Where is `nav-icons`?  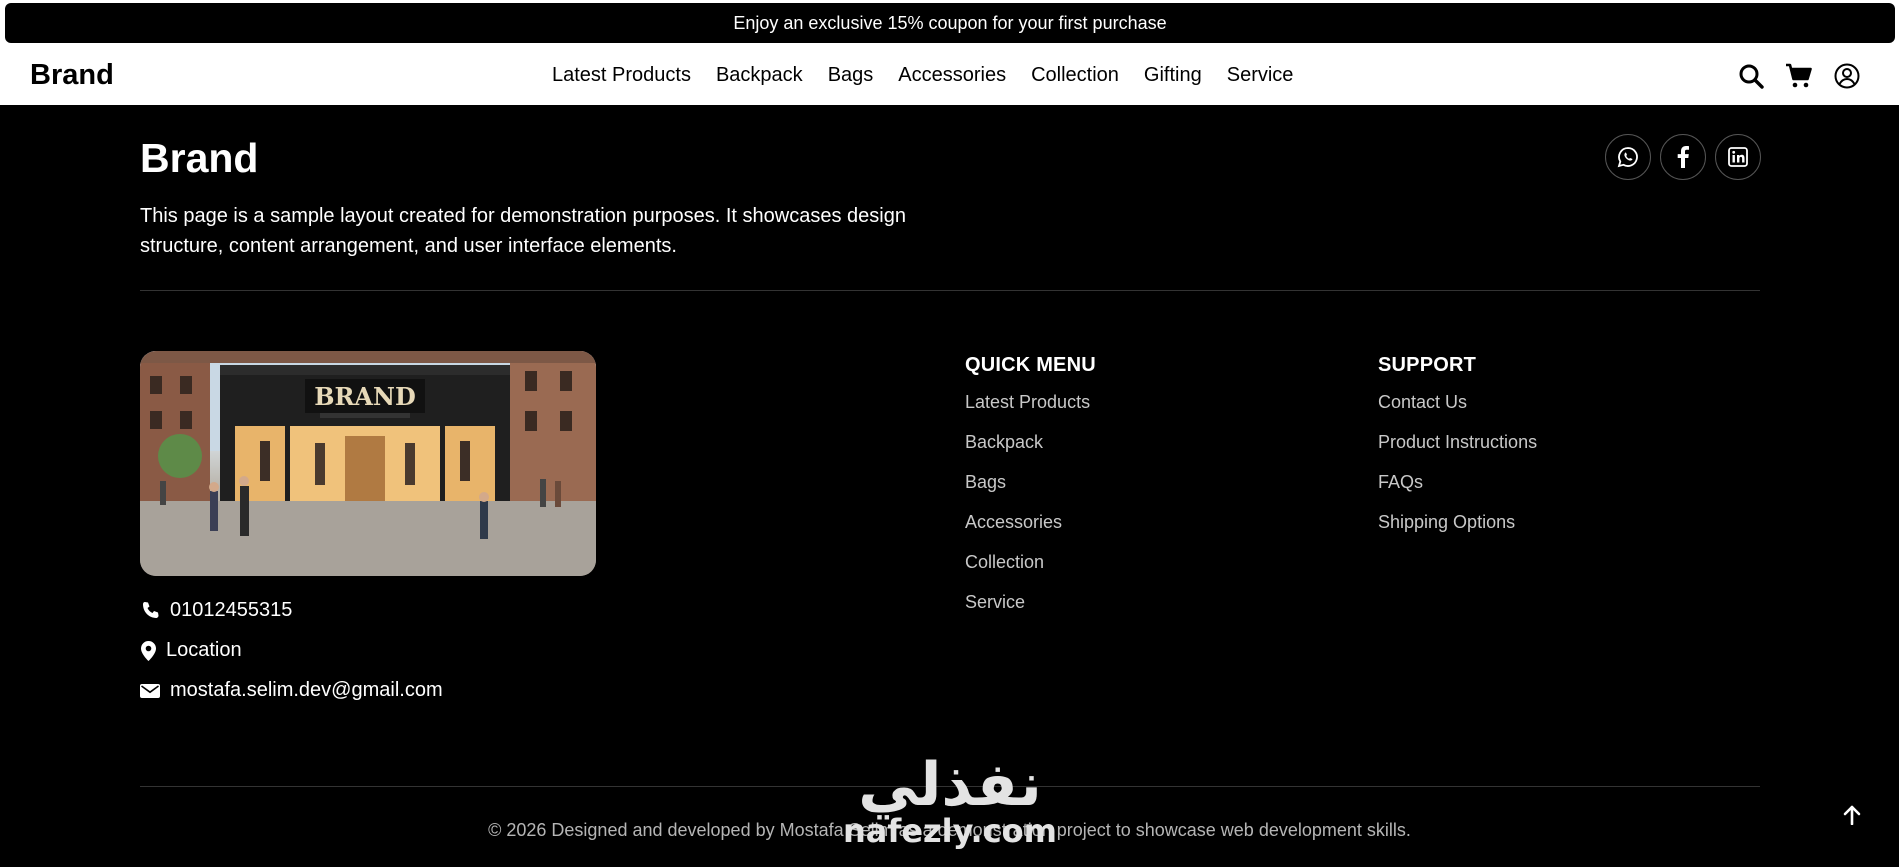
nav-icons is located at coordinates (1799, 75).